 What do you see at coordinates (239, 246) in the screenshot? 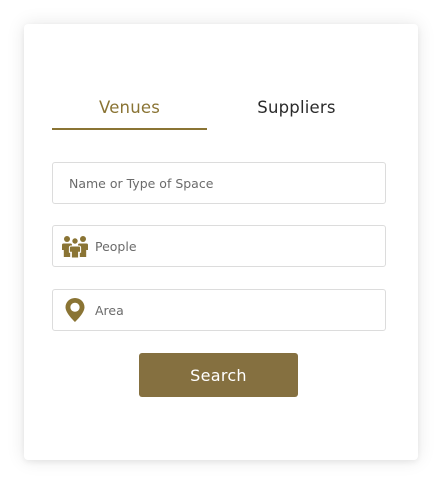
I see `people-input` at bounding box center [239, 246].